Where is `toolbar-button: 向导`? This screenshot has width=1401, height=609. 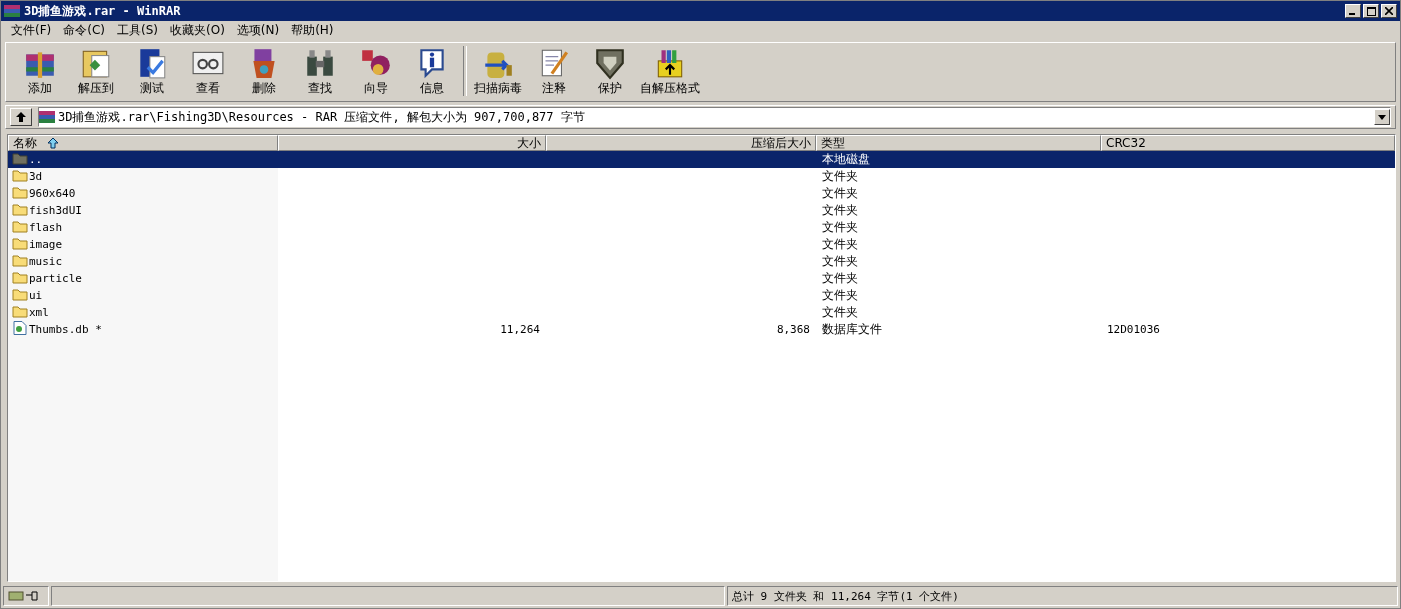 toolbar-button: 向导 is located at coordinates (376, 71).